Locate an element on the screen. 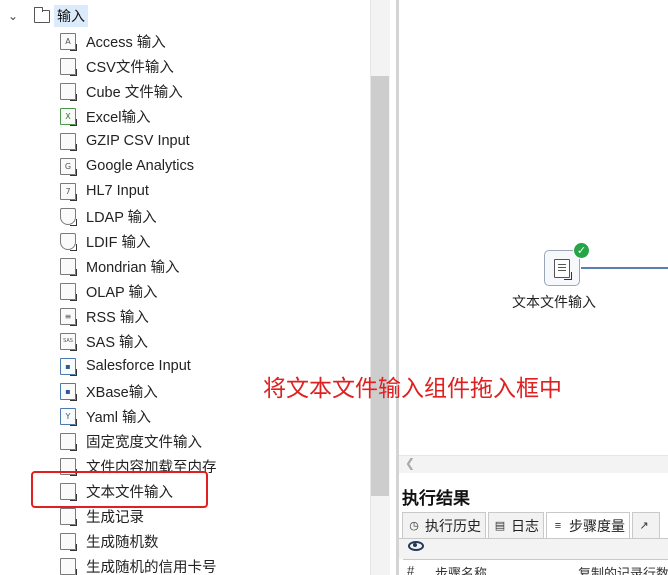 Image resolution: width=668 pixels, height=575 pixels. google-analytics-icon: G is located at coordinates (68, 166).